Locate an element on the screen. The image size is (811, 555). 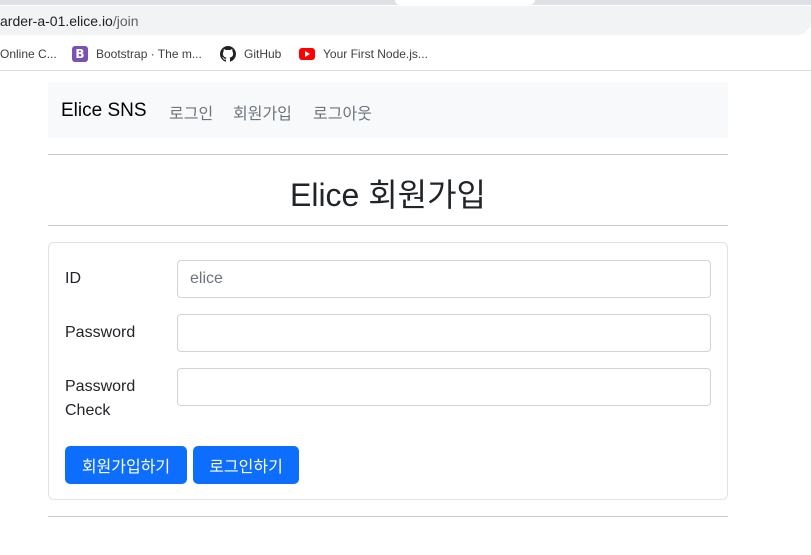
browser-tab-strip is located at coordinates (405, 2).